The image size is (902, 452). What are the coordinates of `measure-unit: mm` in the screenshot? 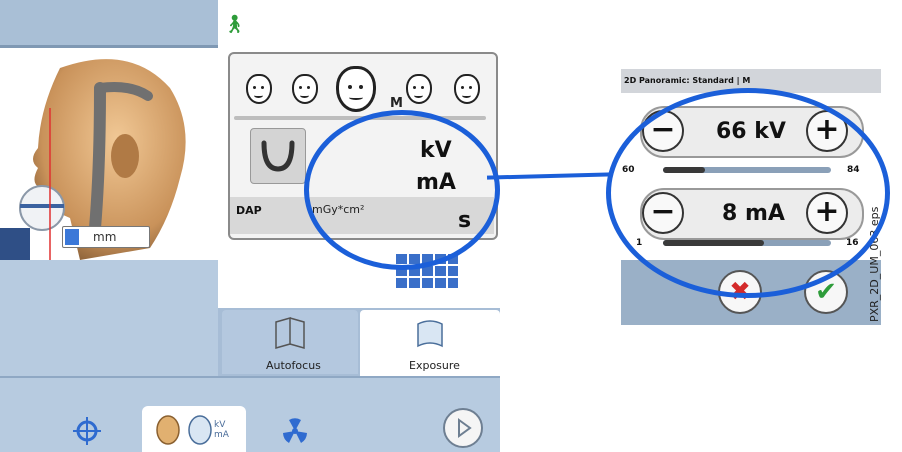 It's located at (105, 237).